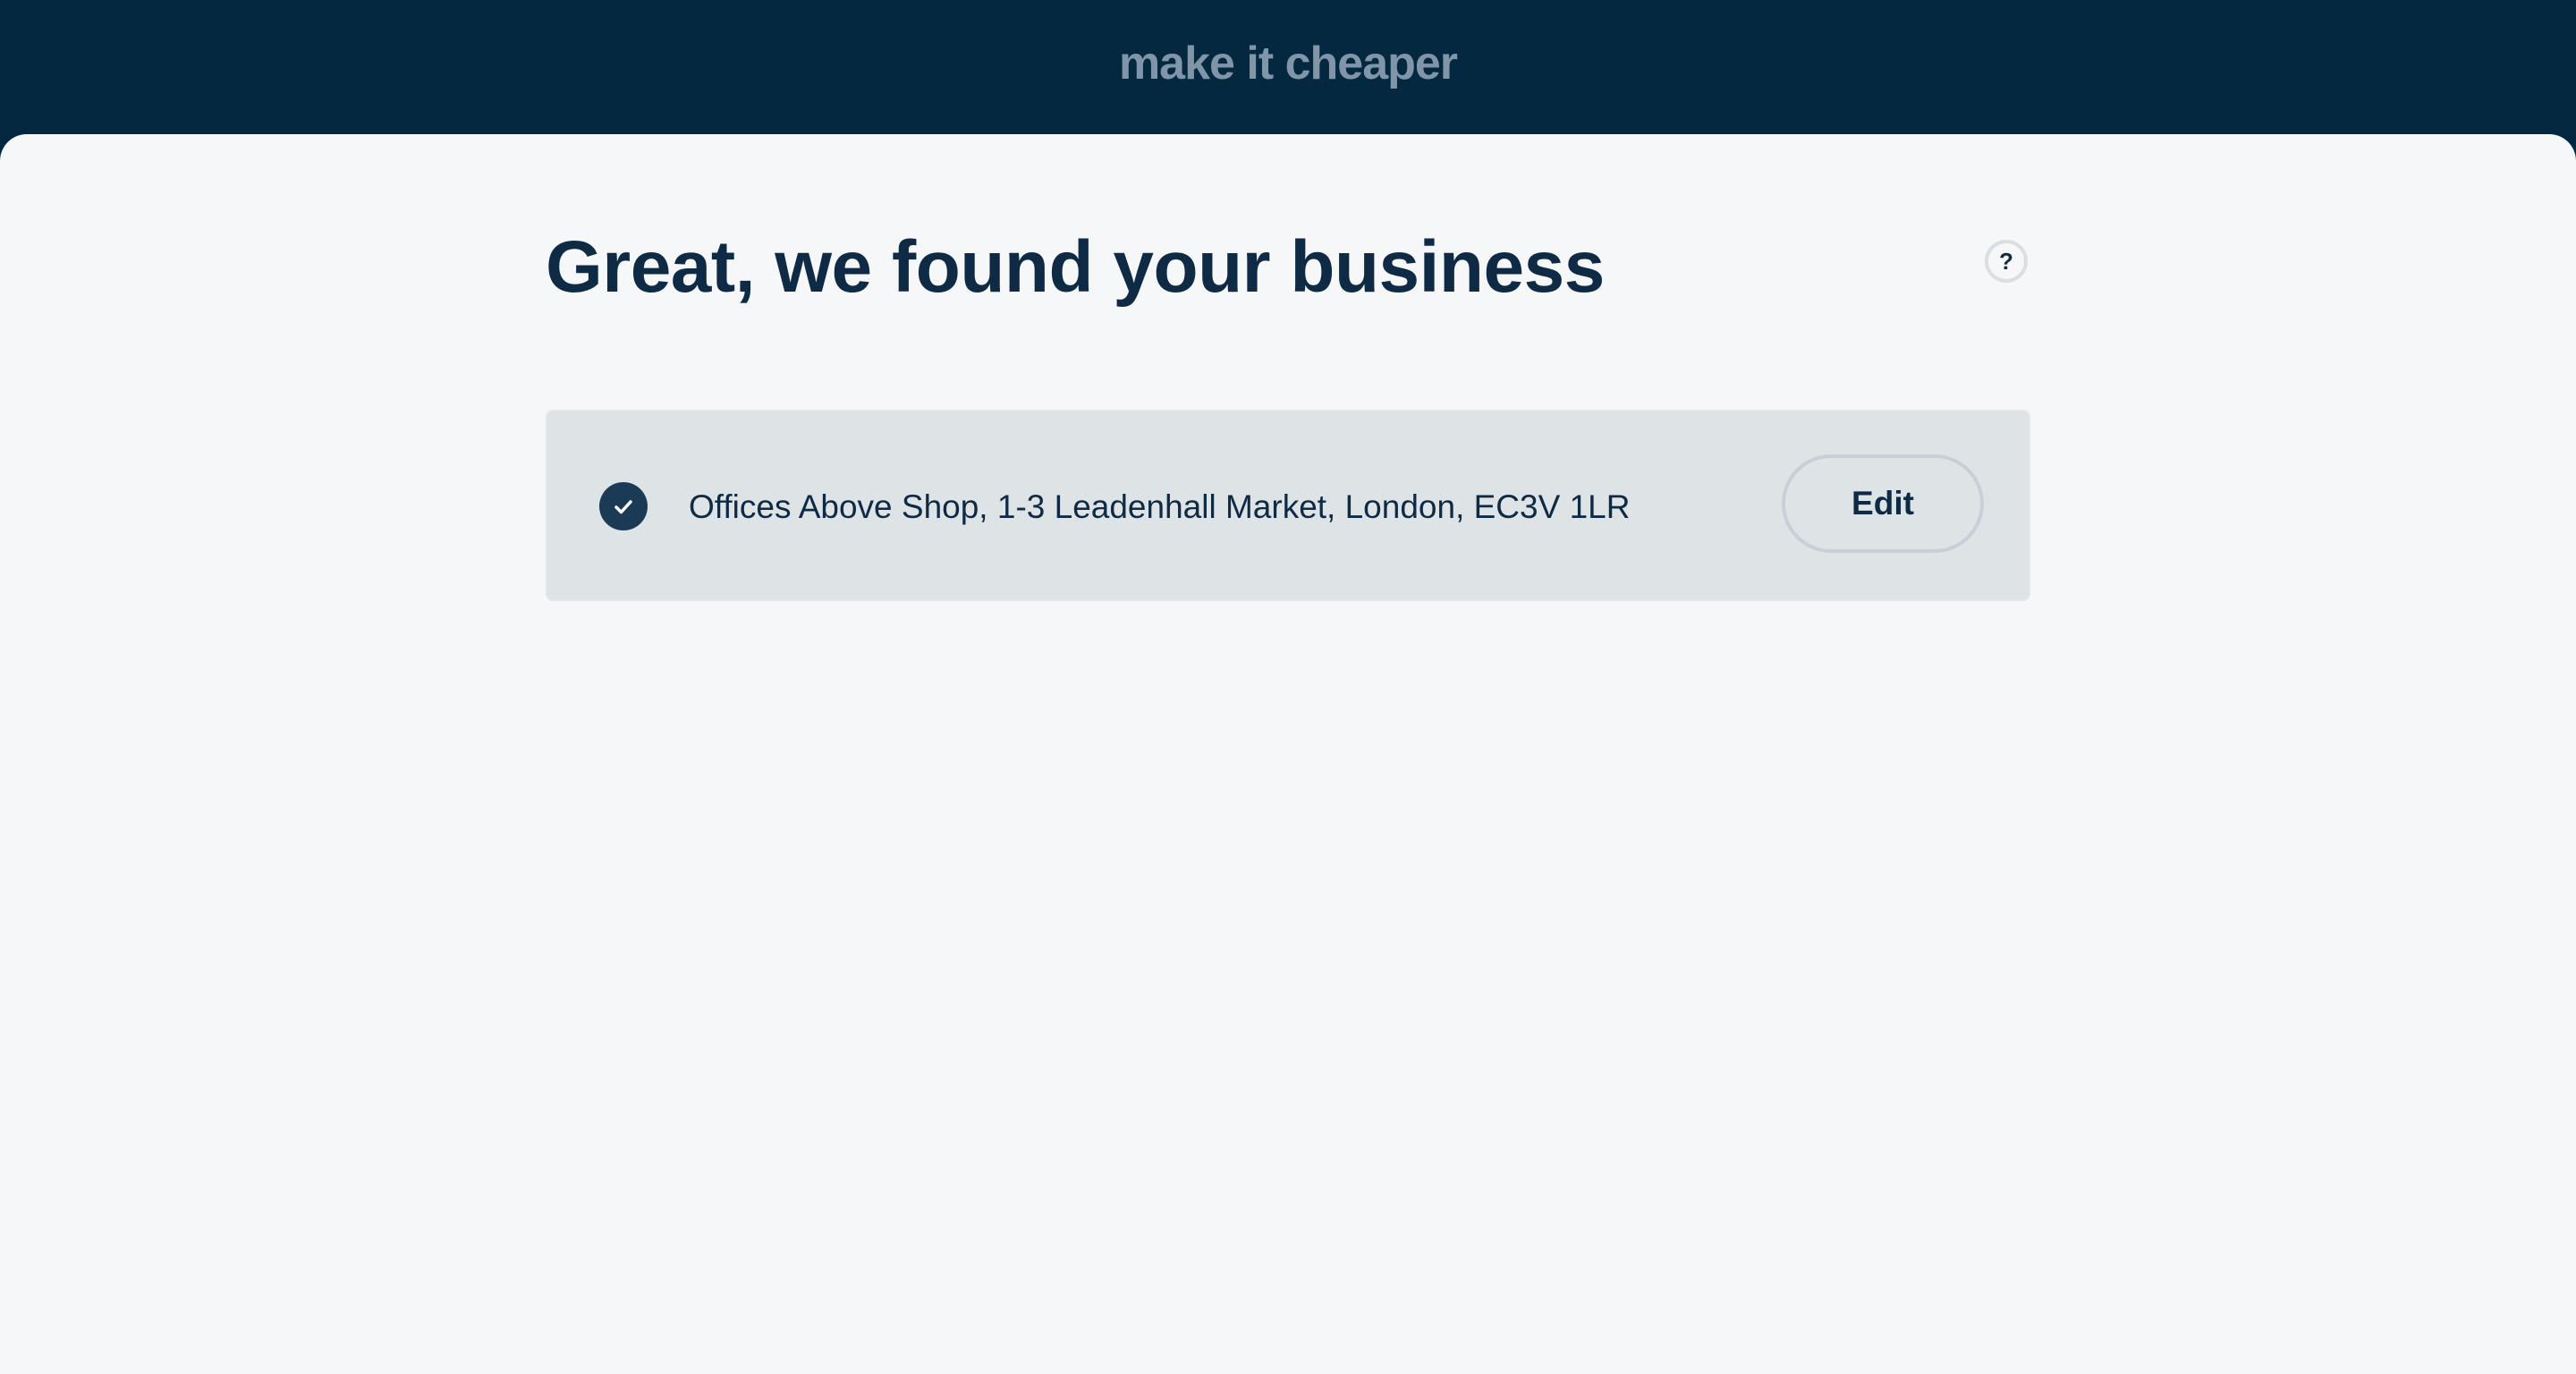  What do you see at coordinates (623, 506) in the screenshot?
I see `check-circle-icon` at bounding box center [623, 506].